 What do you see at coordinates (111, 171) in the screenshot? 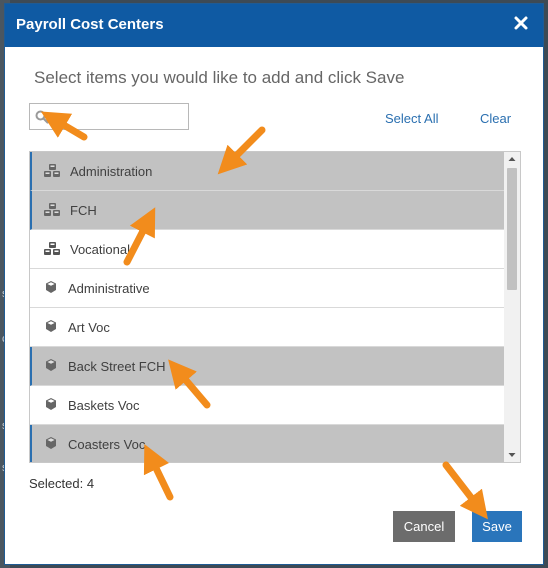
I see `list-item-label: Administration` at bounding box center [111, 171].